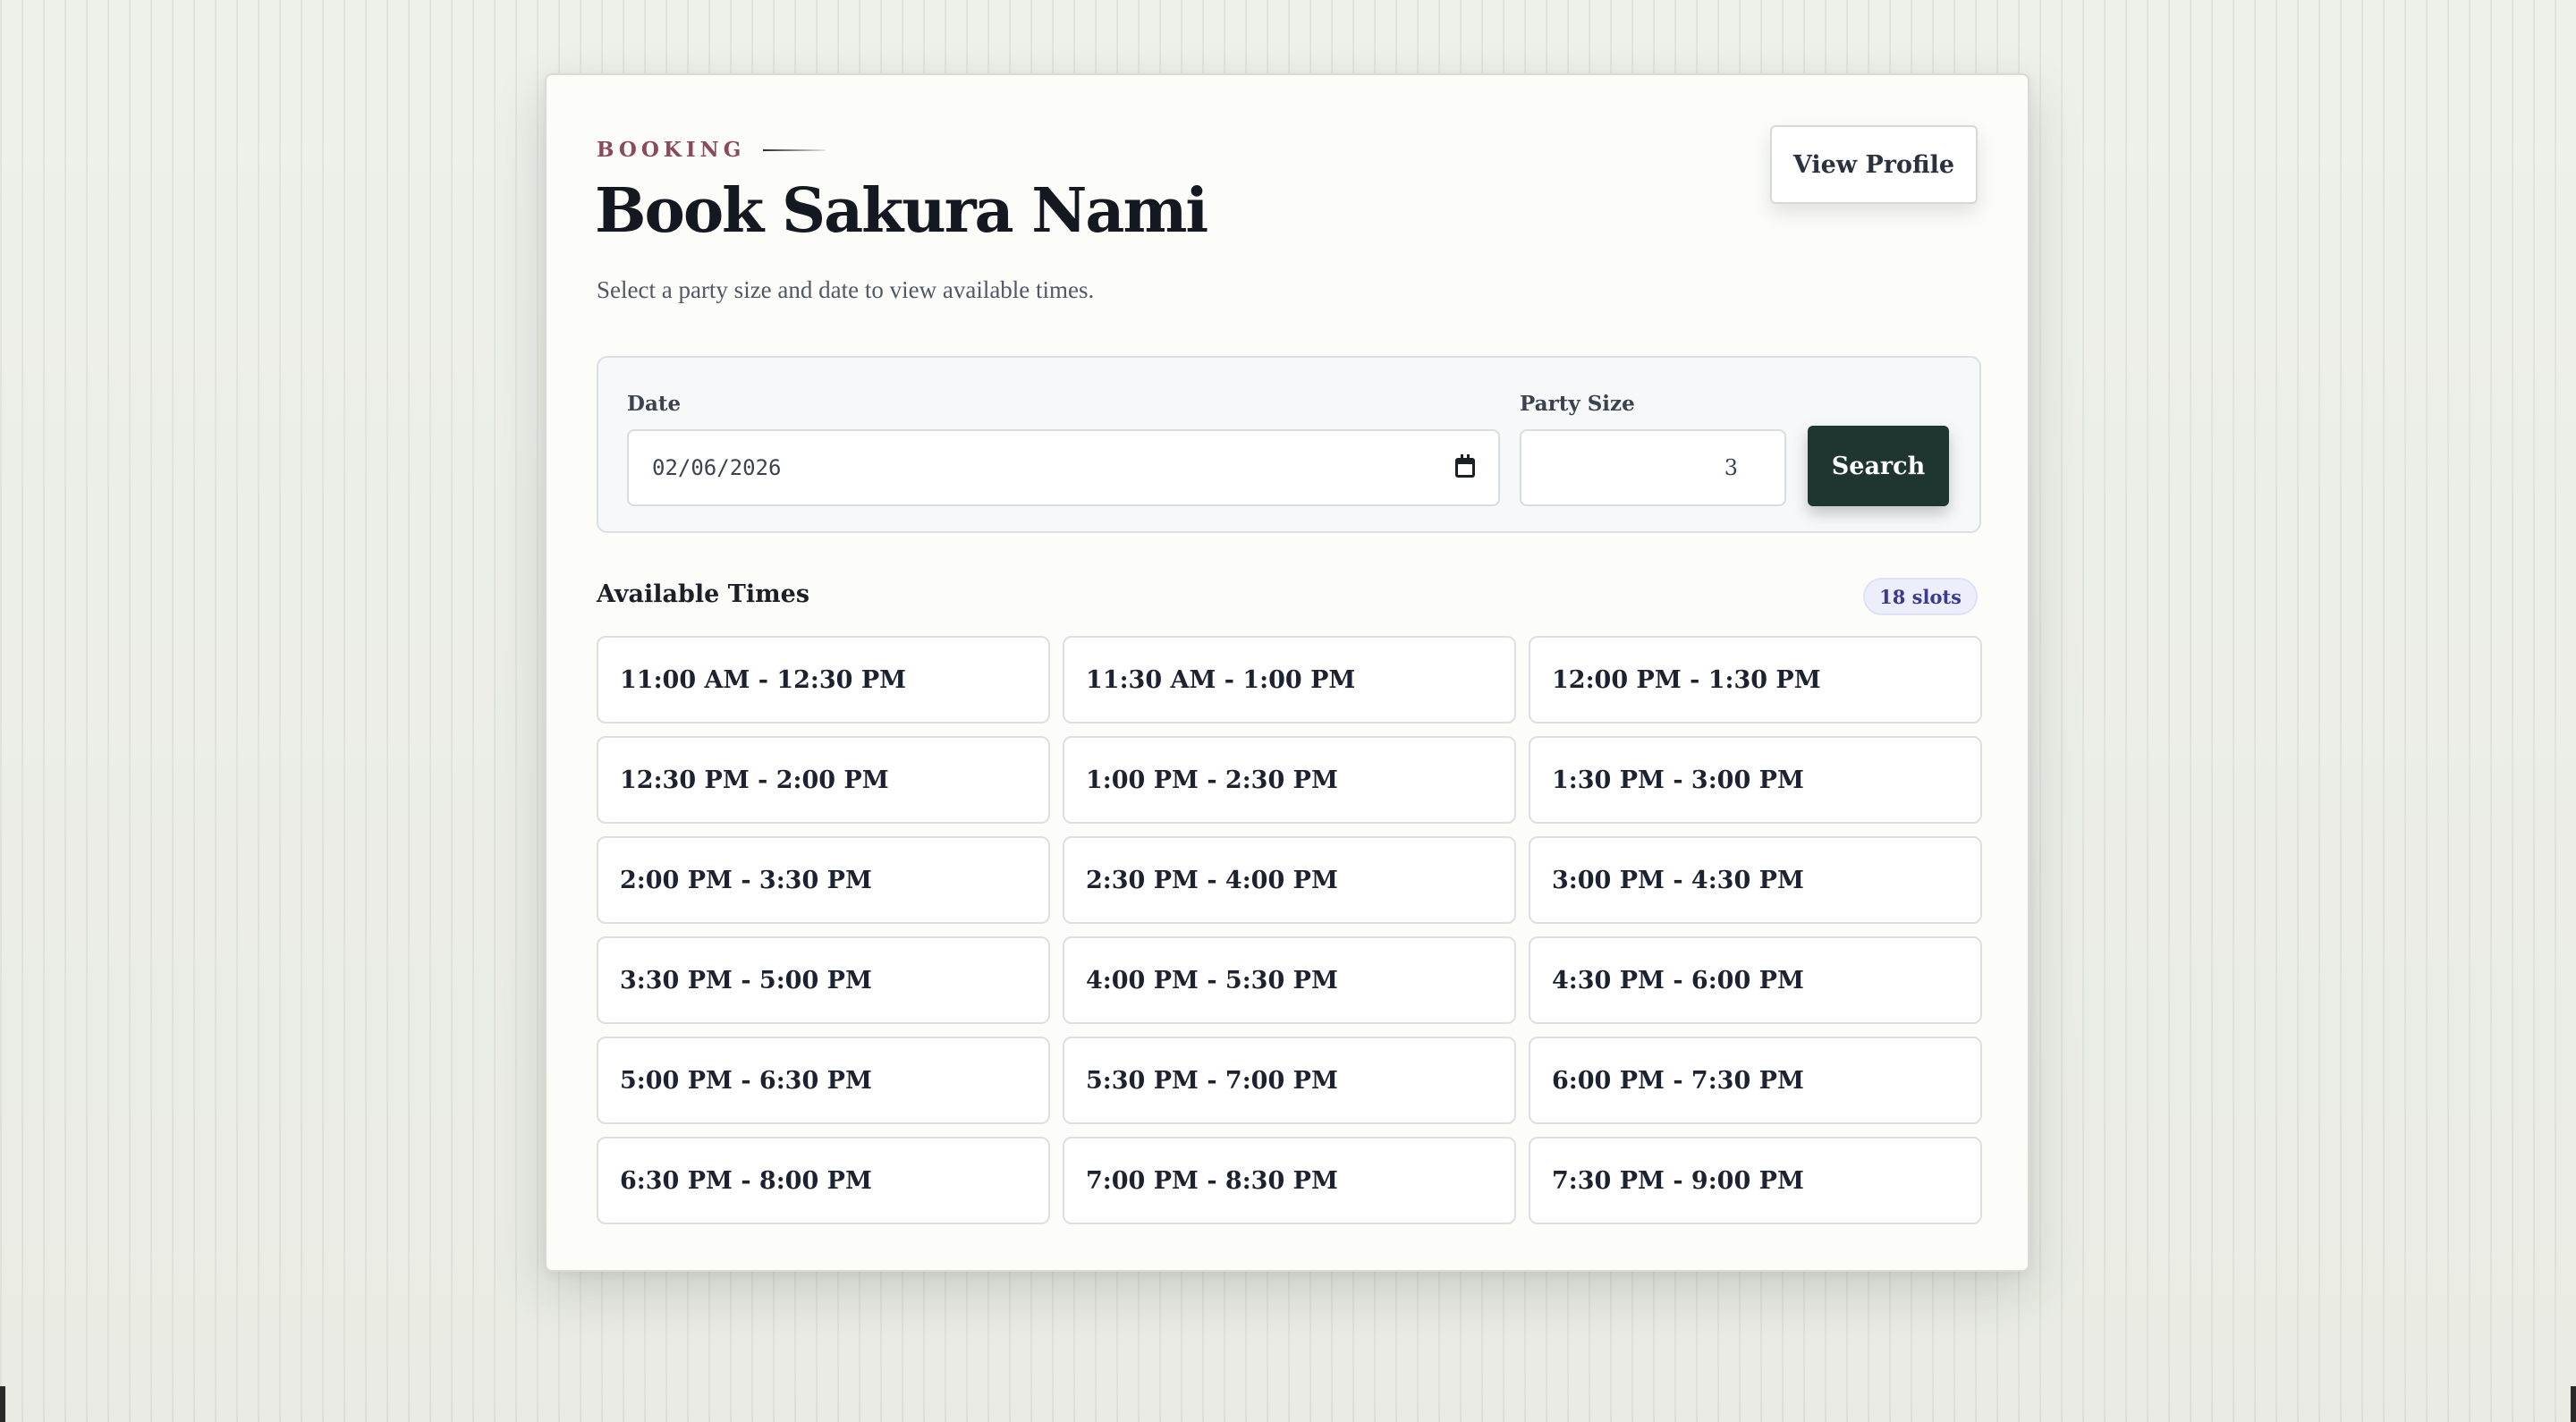 This screenshot has height=1422, width=2576. I want to click on time-slot: 1:30 PM - 3:00 PM, so click(1755, 780).